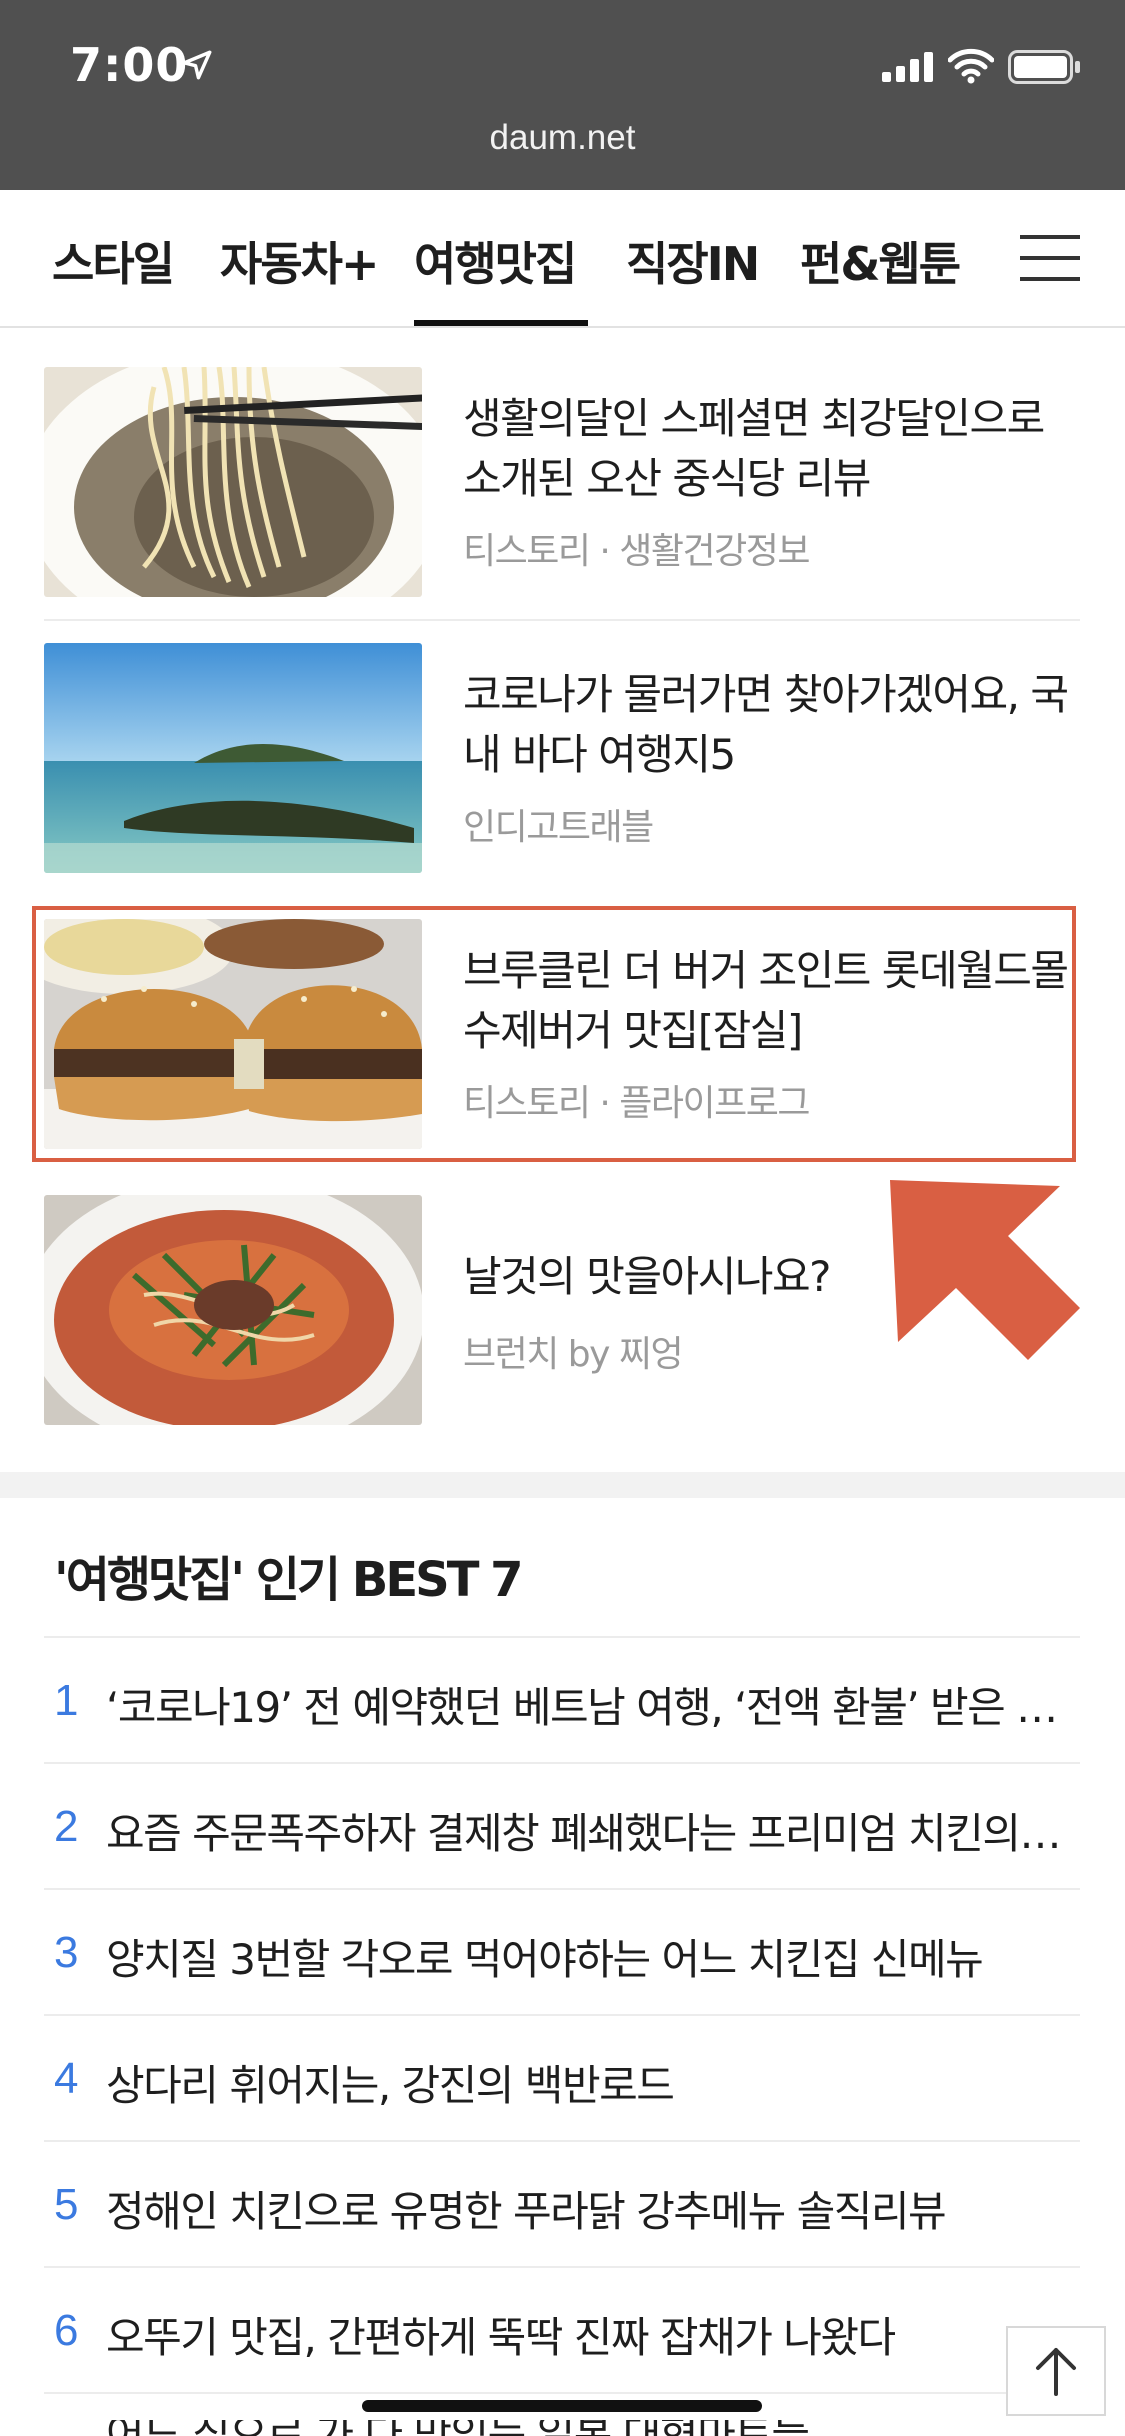  I want to click on article-source: 브런치 by 찌엉, so click(573, 1354).